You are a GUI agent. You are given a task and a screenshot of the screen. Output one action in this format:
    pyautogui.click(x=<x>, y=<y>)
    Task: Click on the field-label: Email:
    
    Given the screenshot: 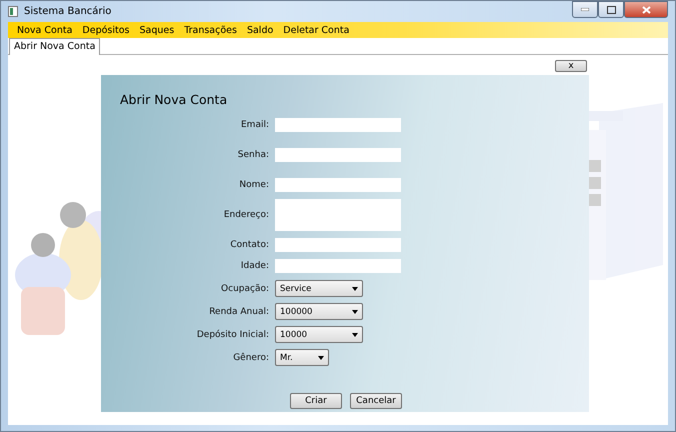 What is the action you would take?
    pyautogui.click(x=254, y=125)
    